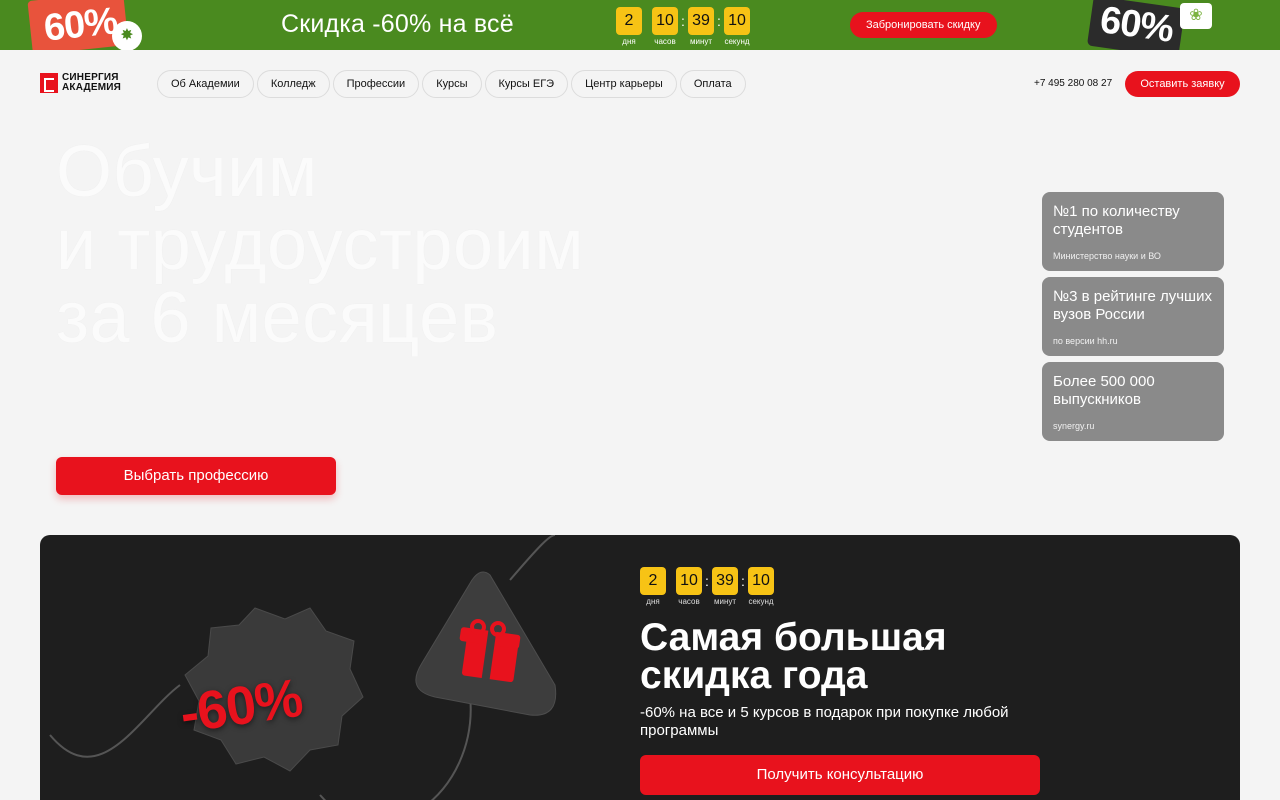 The height and width of the screenshot is (800, 1280). What do you see at coordinates (1116, 220) in the screenshot?
I see `stat-title: №1 по количеству студентов` at bounding box center [1116, 220].